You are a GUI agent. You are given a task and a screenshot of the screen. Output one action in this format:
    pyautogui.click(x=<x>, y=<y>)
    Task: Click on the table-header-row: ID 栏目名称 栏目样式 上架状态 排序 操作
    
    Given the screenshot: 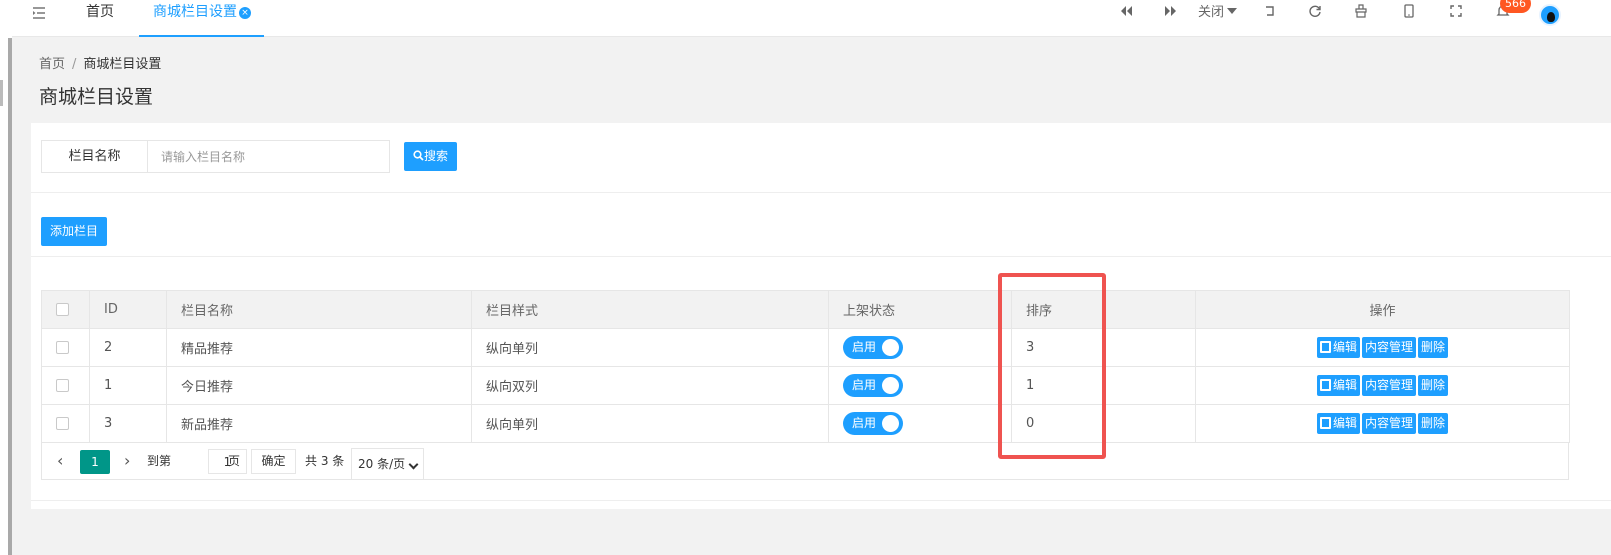 What is the action you would take?
    pyautogui.click(x=805, y=309)
    